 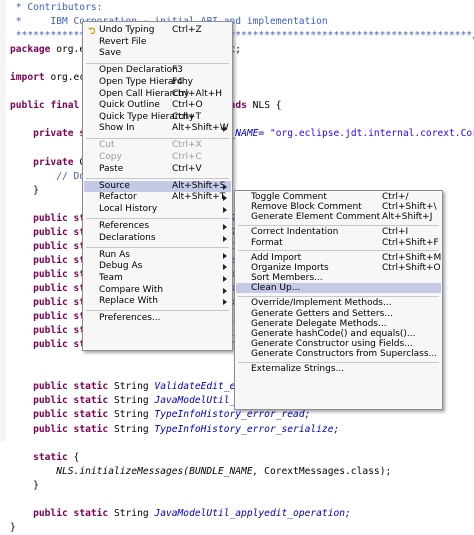 I want to click on menu-item-shortcut: Alt+Shift+W, so click(x=200, y=128).